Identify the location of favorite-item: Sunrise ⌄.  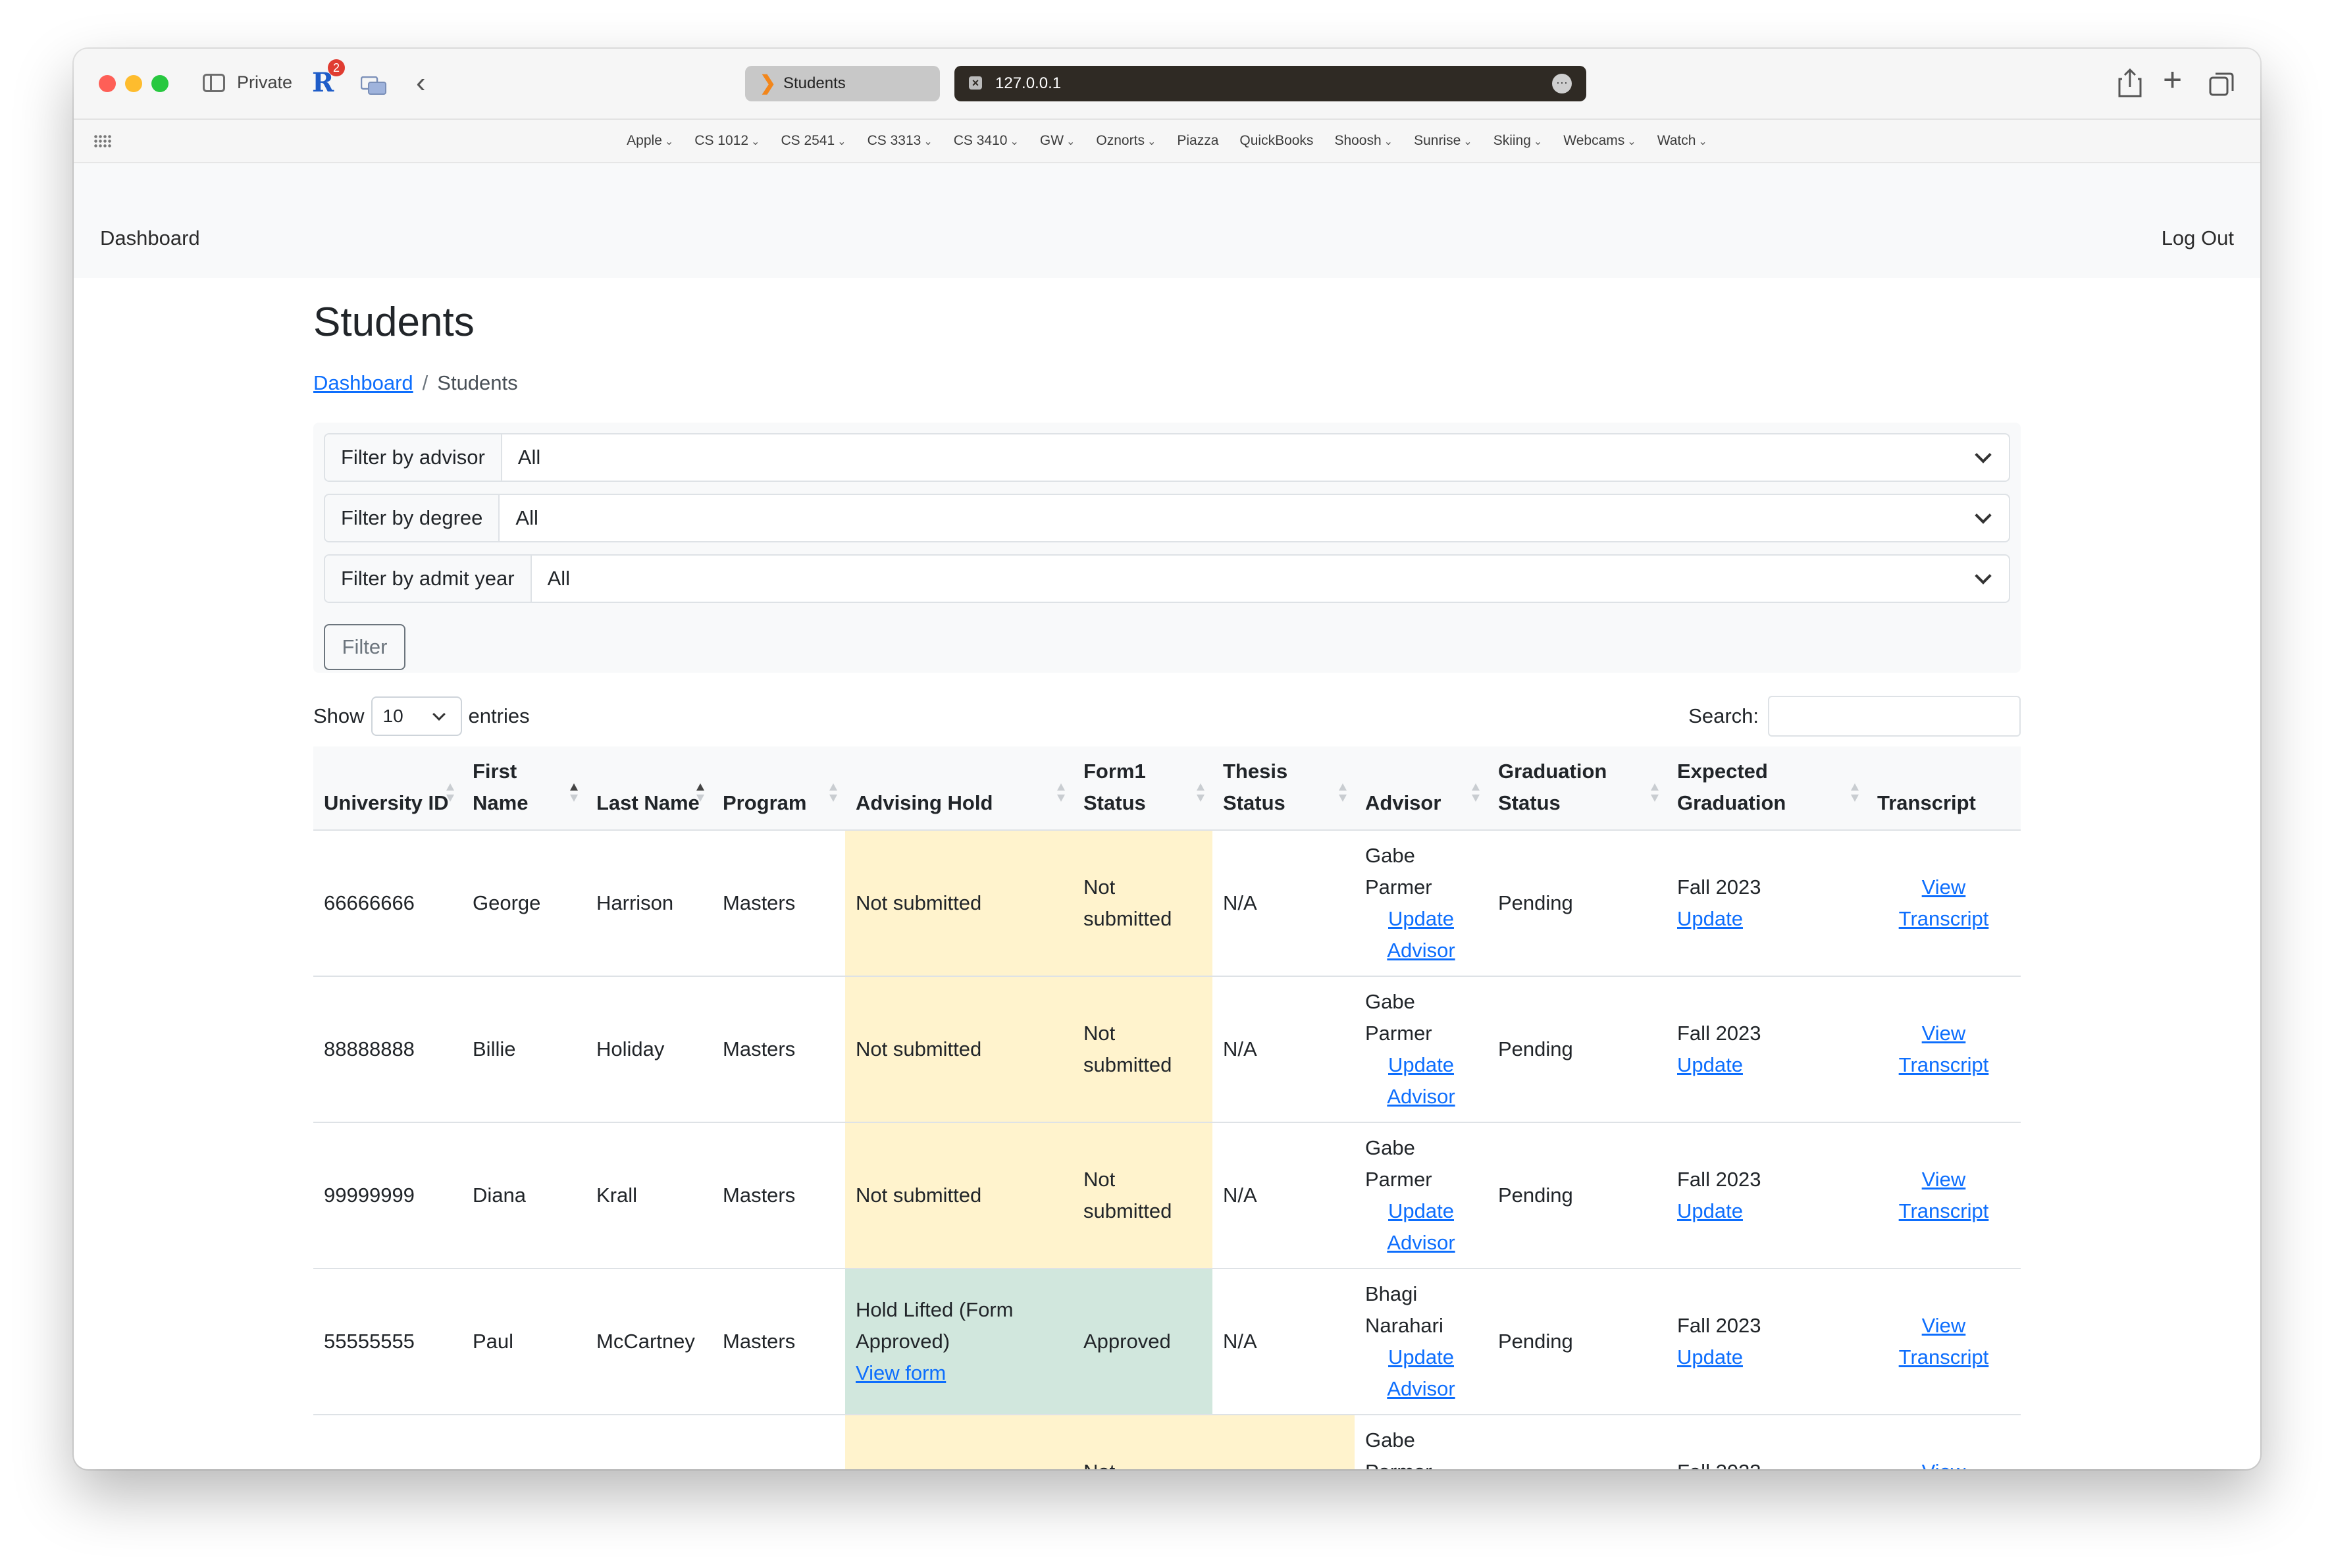
(1443, 141).